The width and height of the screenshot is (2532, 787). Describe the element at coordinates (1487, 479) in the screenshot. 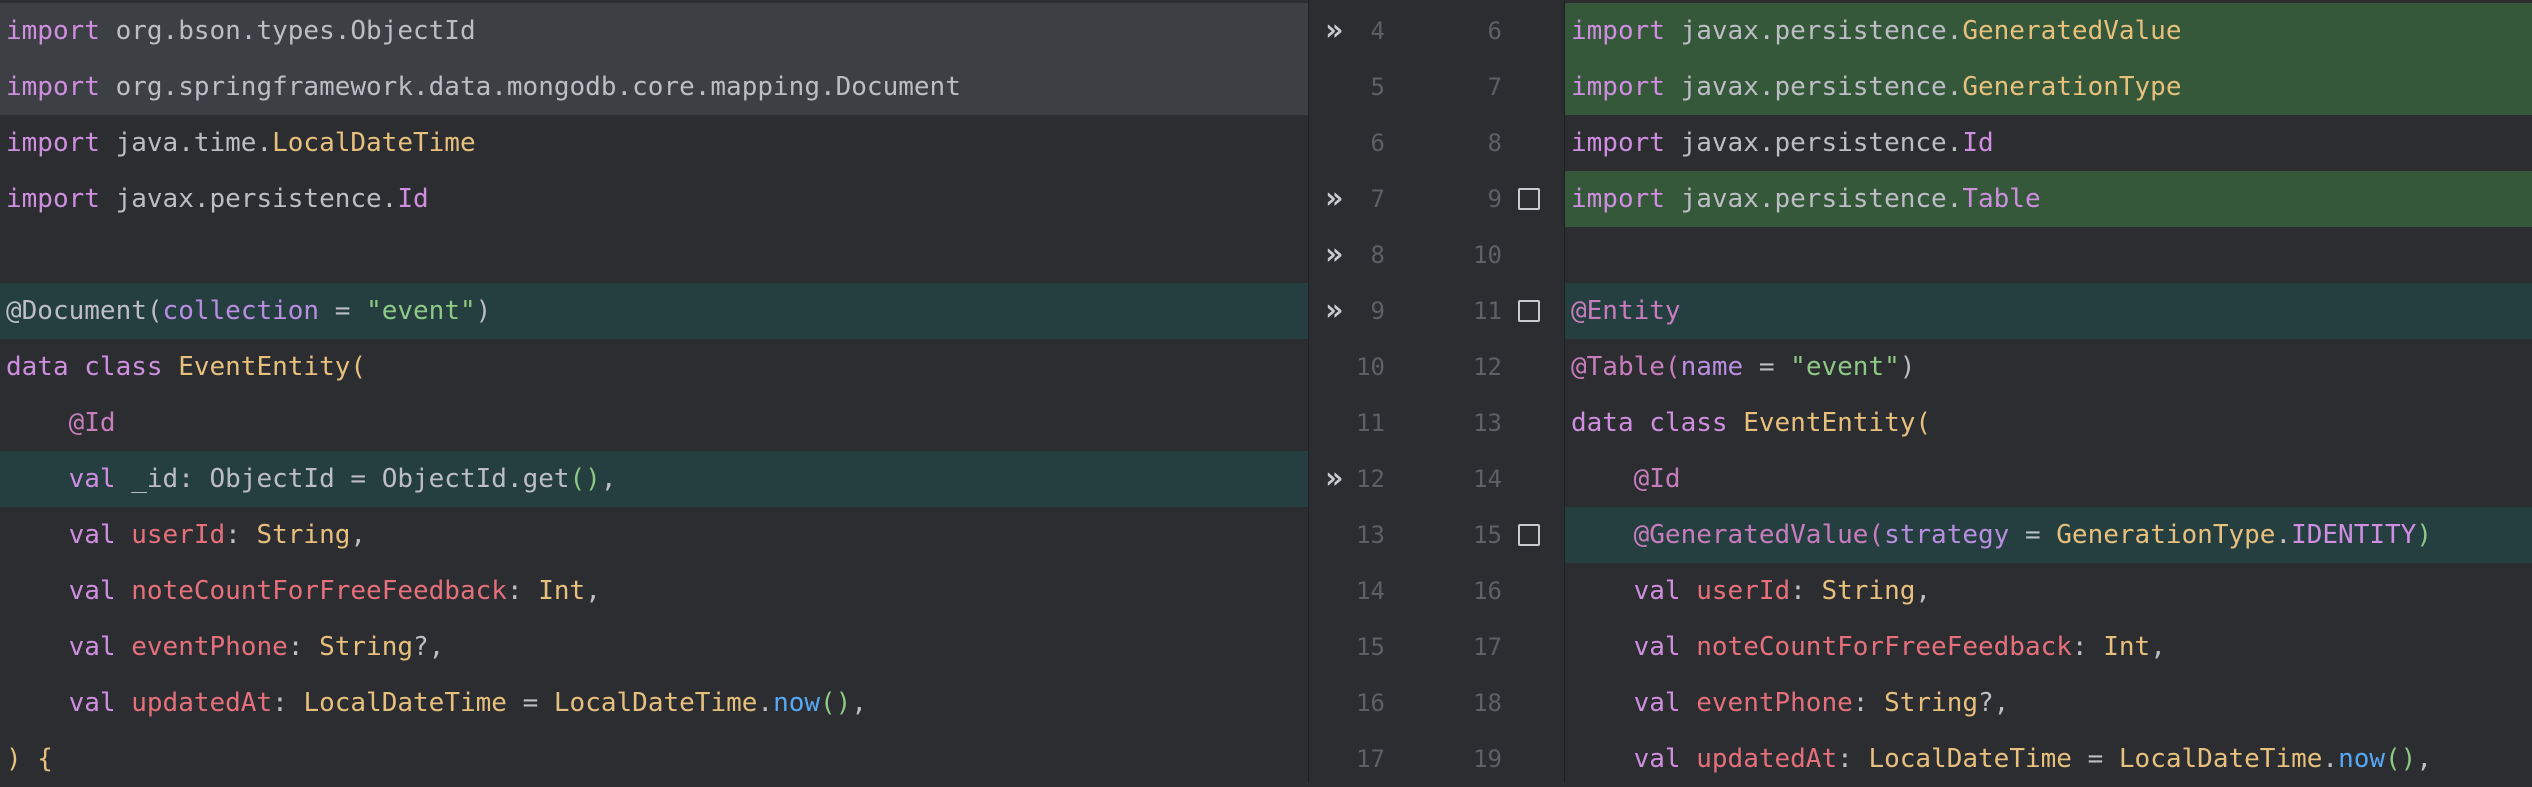

I see `right-line-number: 14` at that location.